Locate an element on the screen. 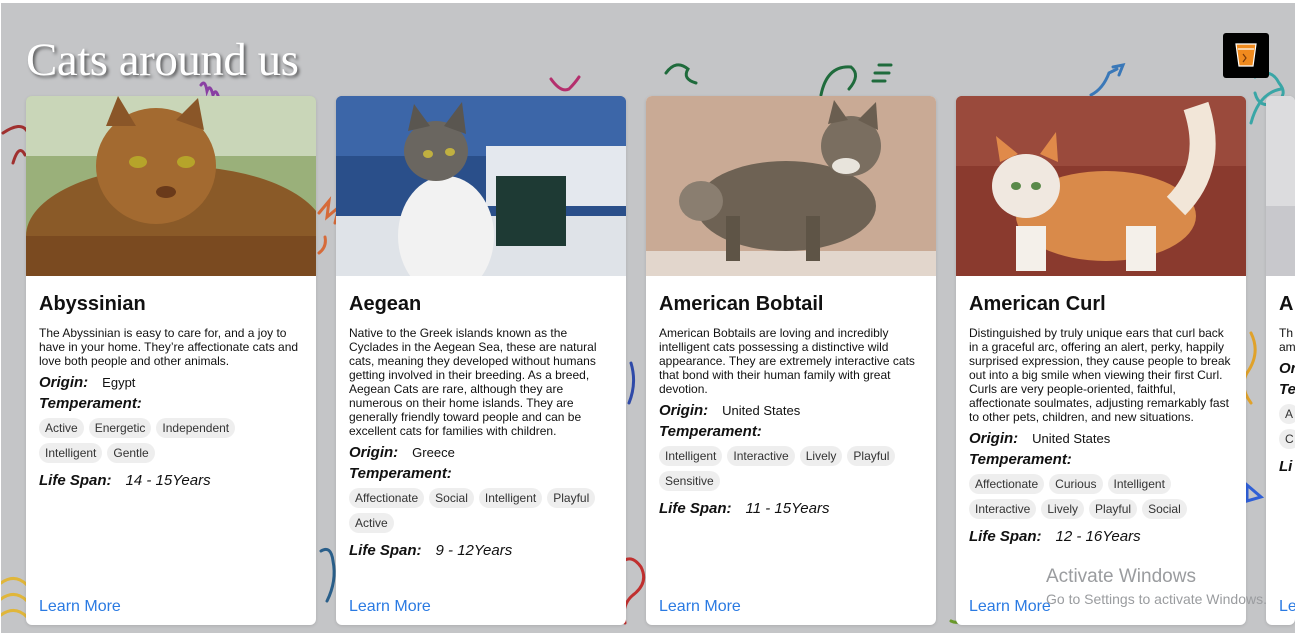  temperament-tags: A C is located at coordinates (1287, 429).